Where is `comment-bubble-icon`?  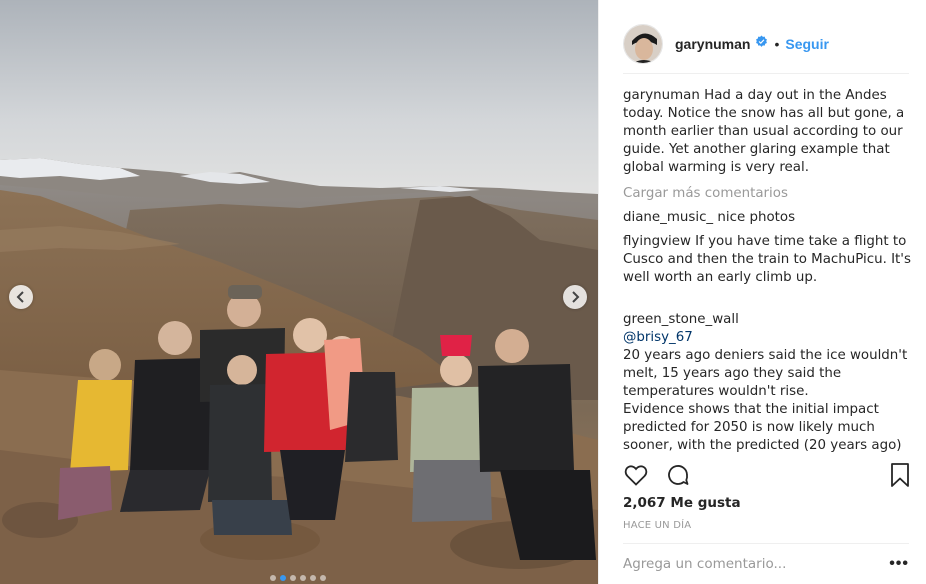
comment-bubble-icon is located at coordinates (678, 475).